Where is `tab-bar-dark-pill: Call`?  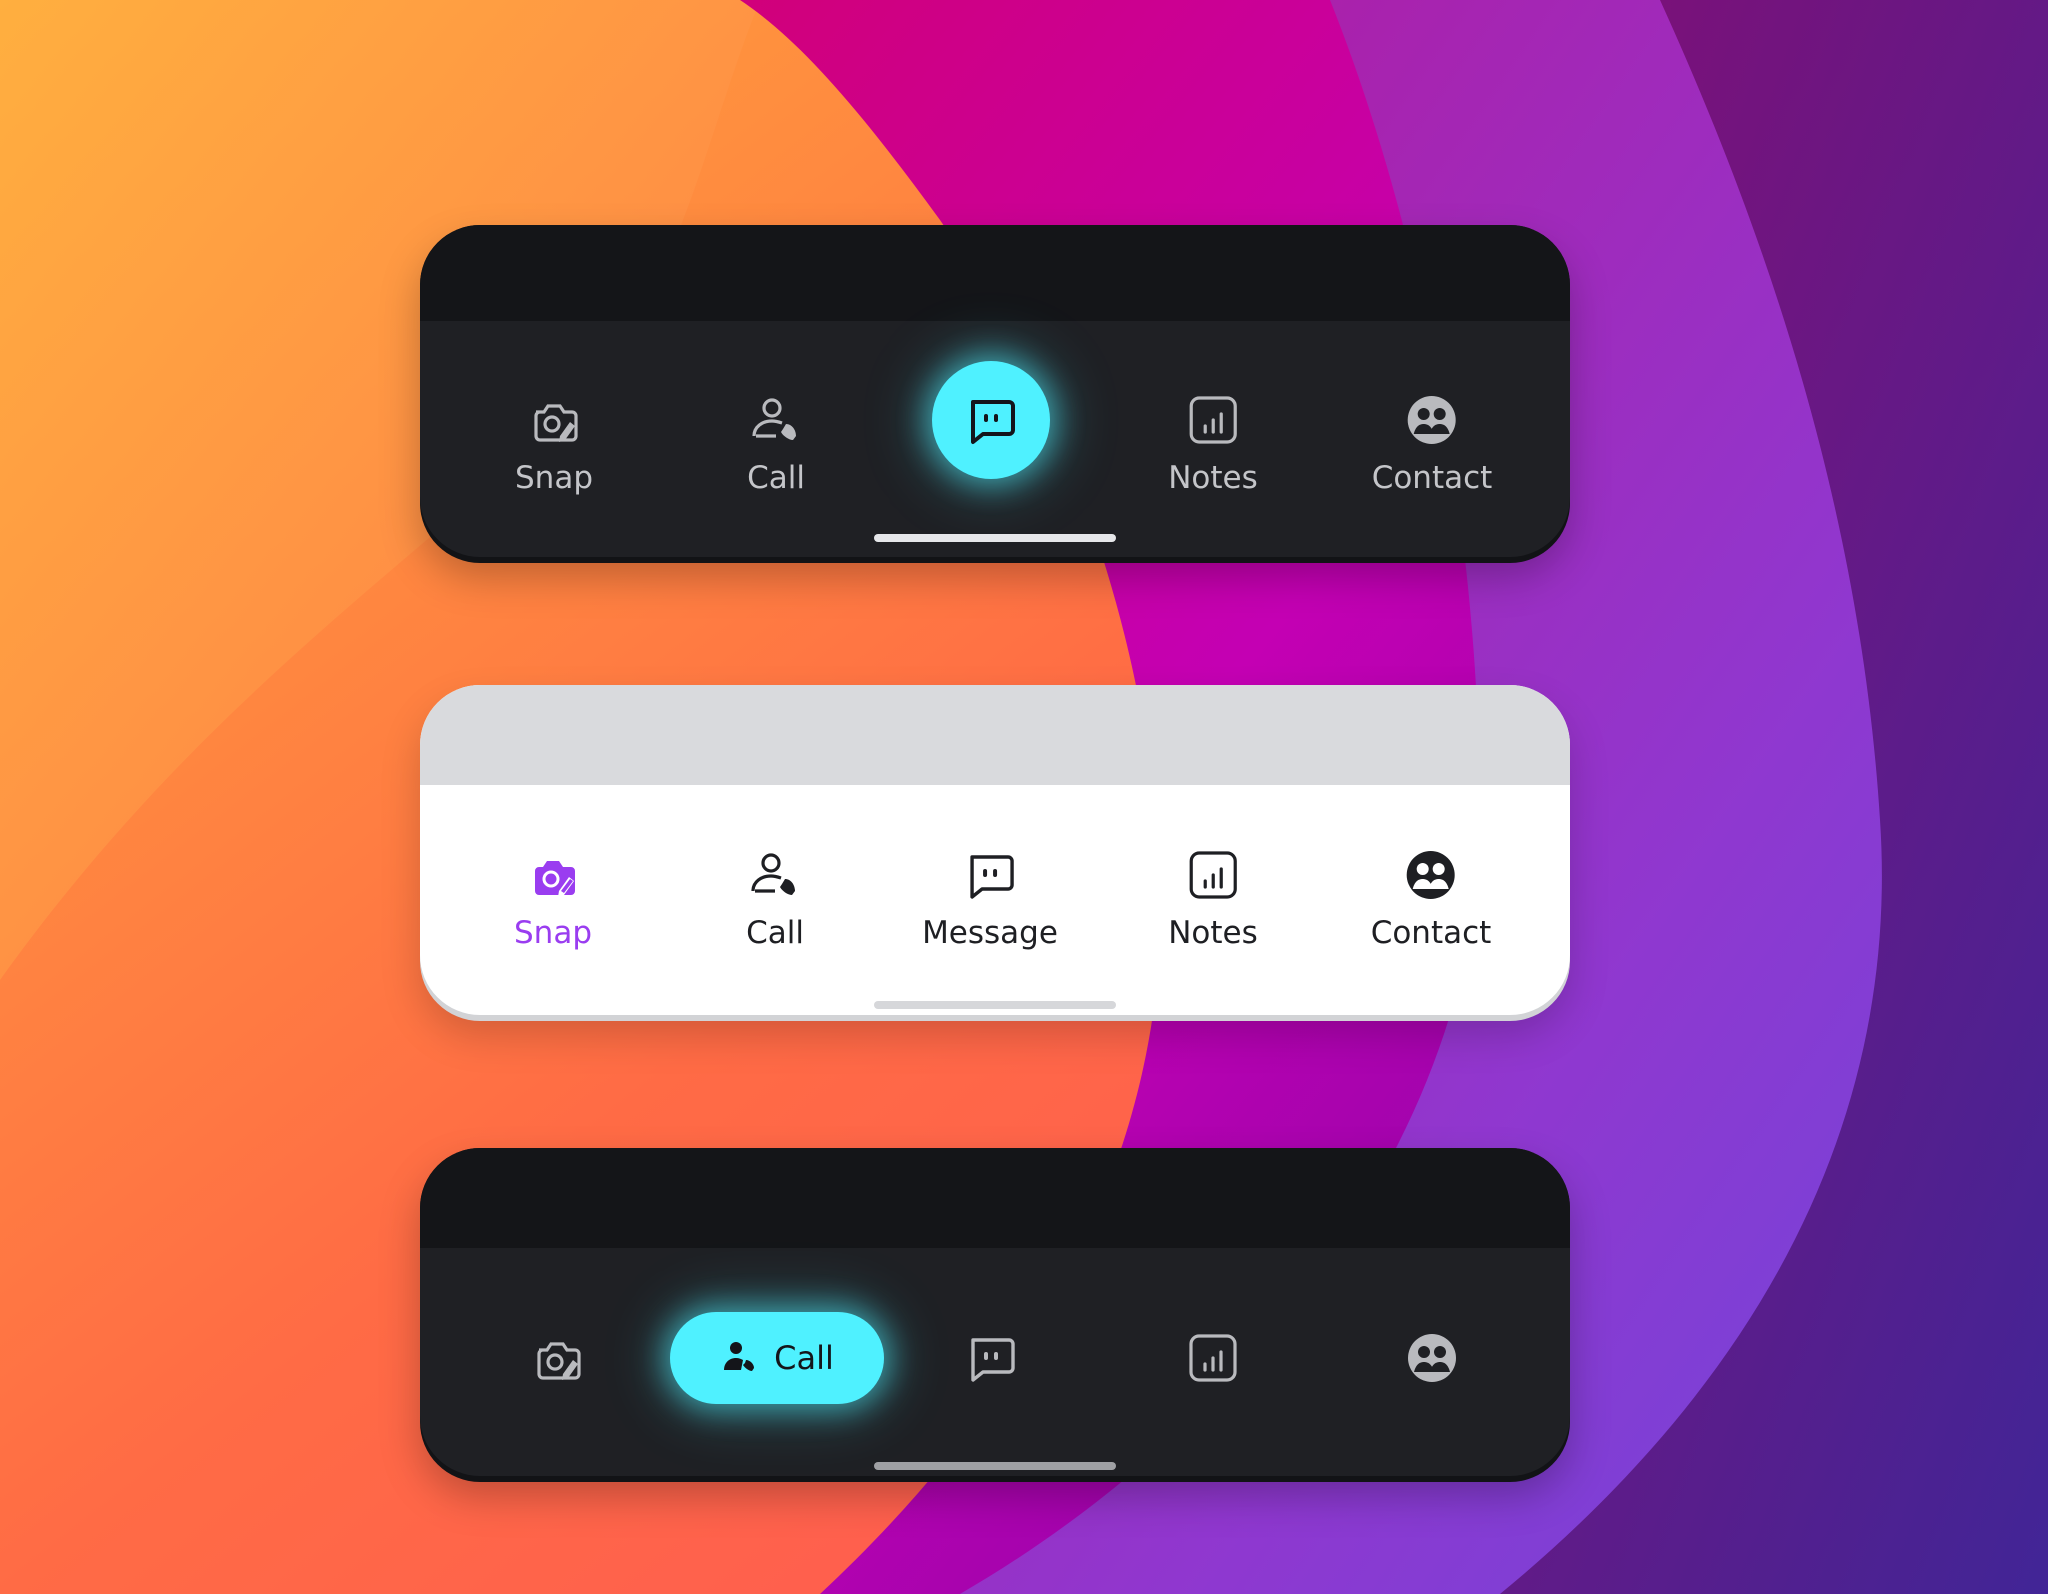 tab-bar-dark-pill: Call is located at coordinates (995, 1312).